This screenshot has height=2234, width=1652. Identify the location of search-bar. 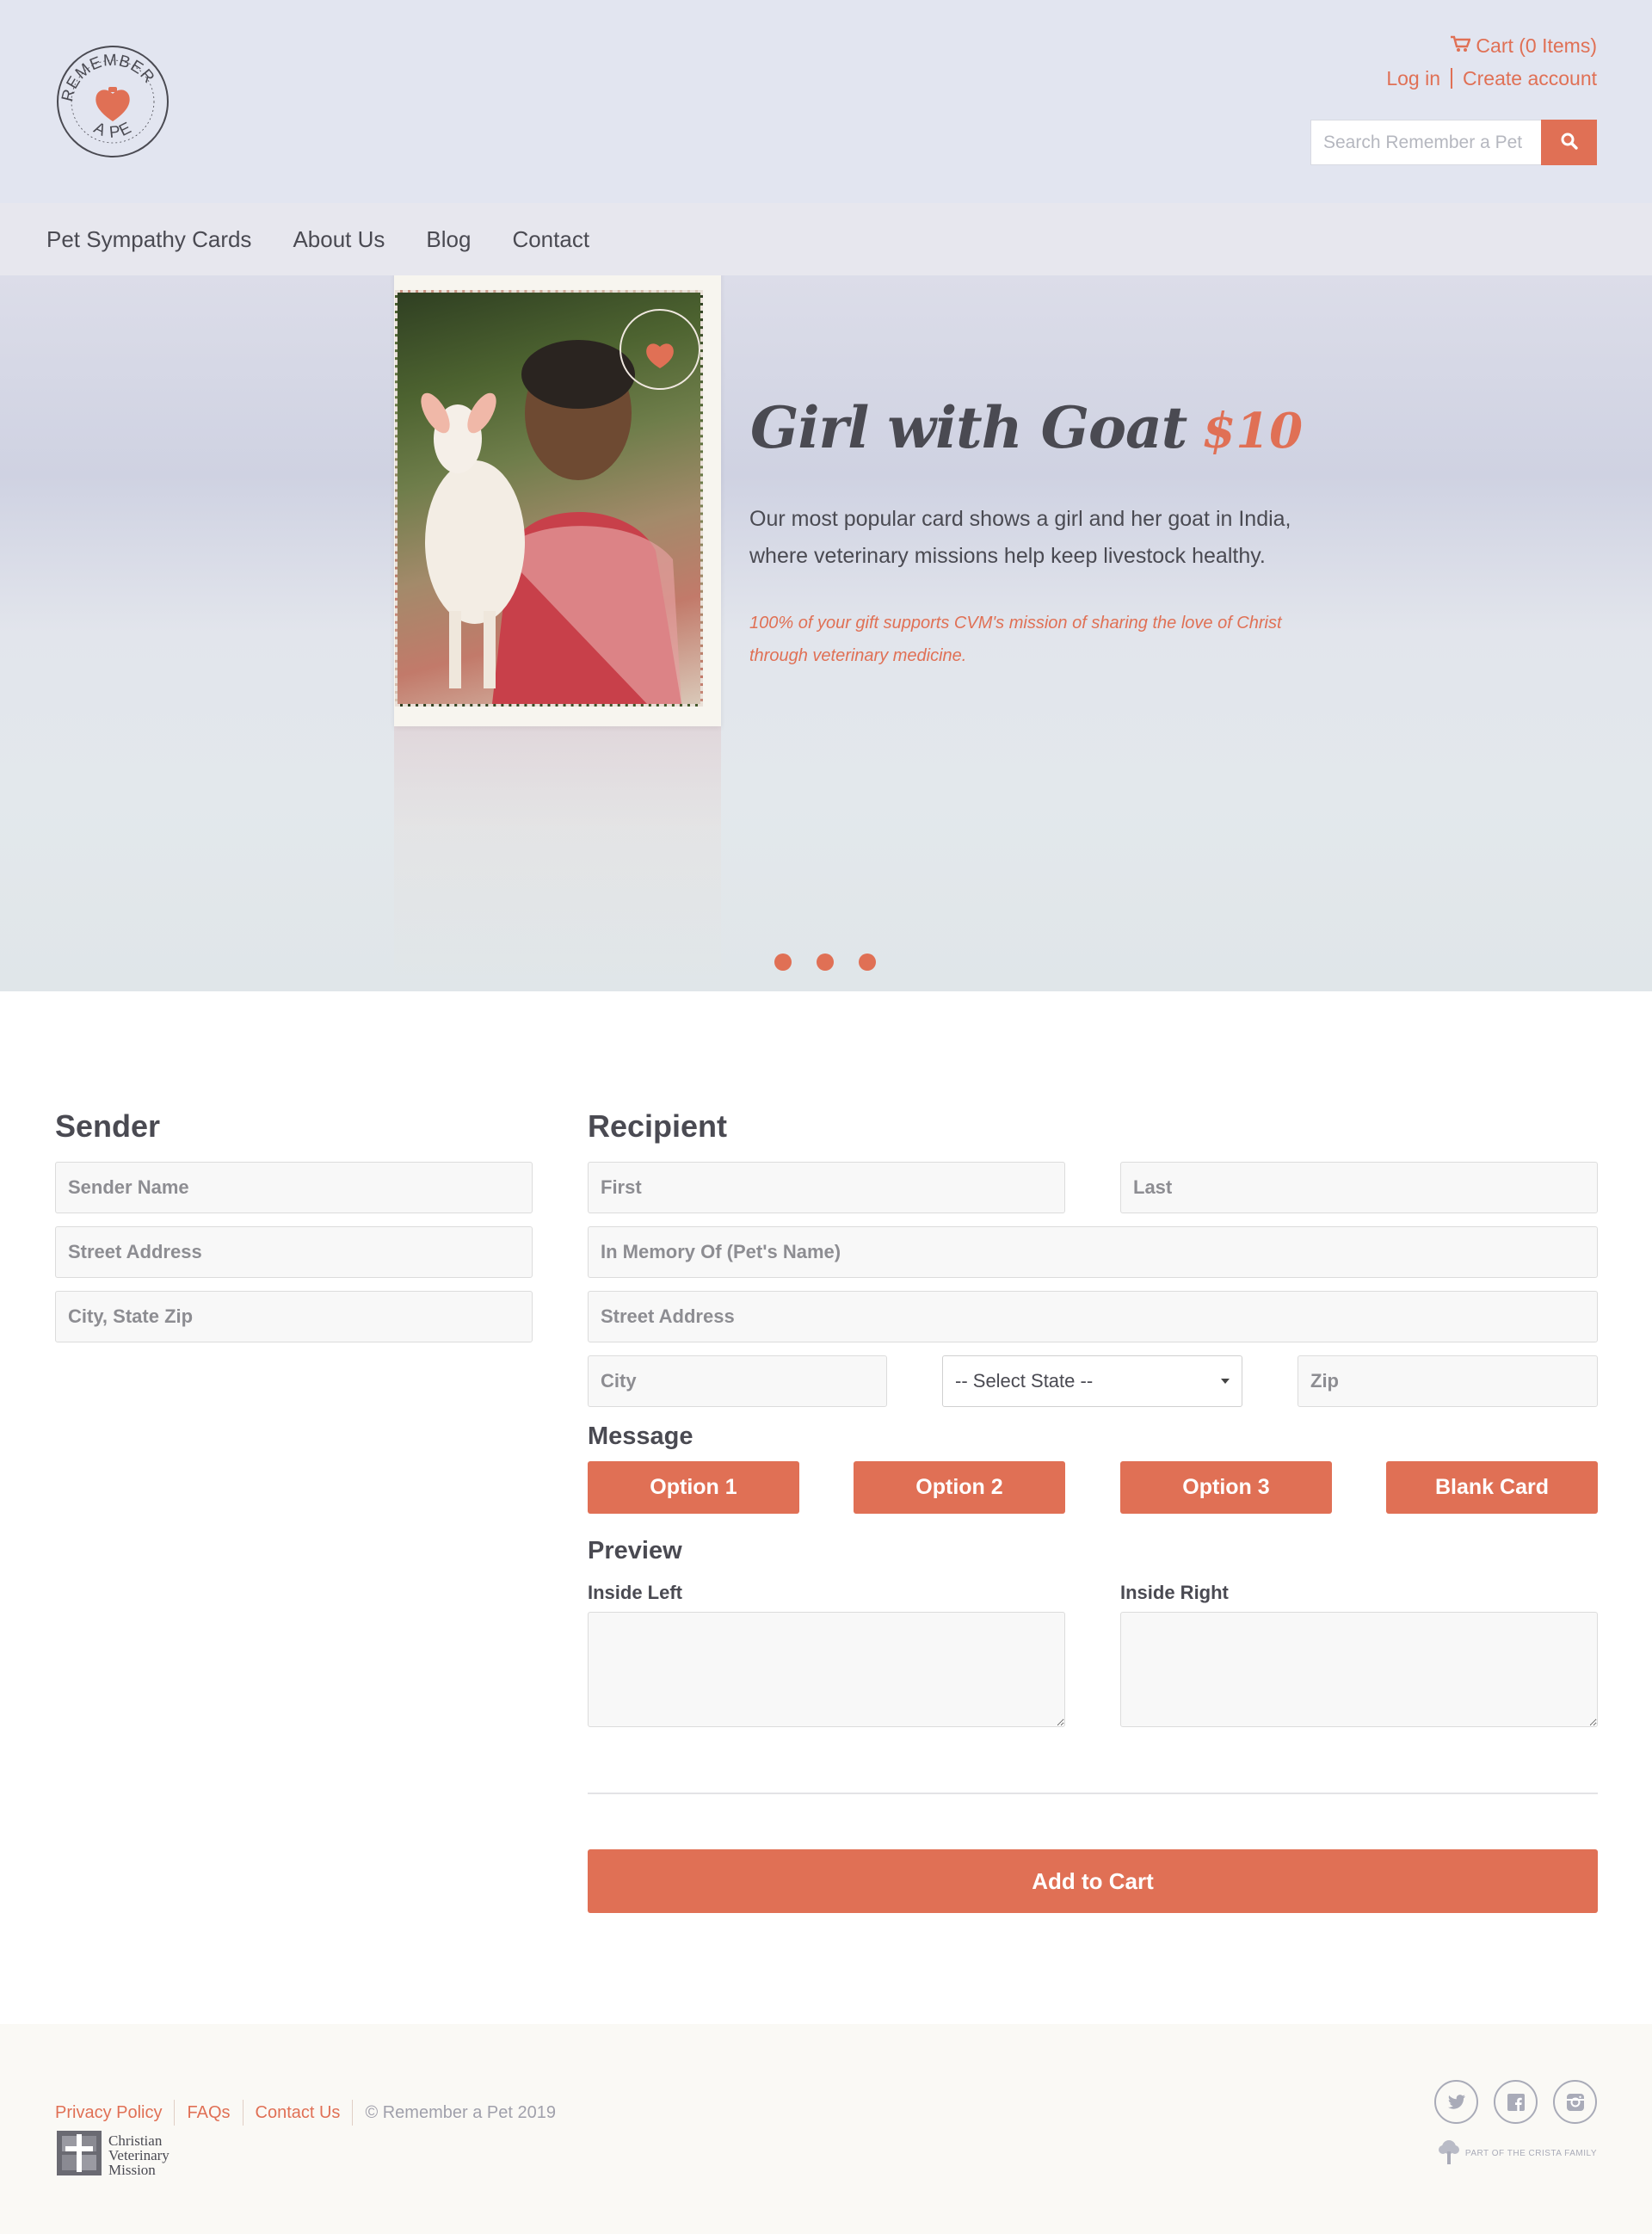
(1453, 143).